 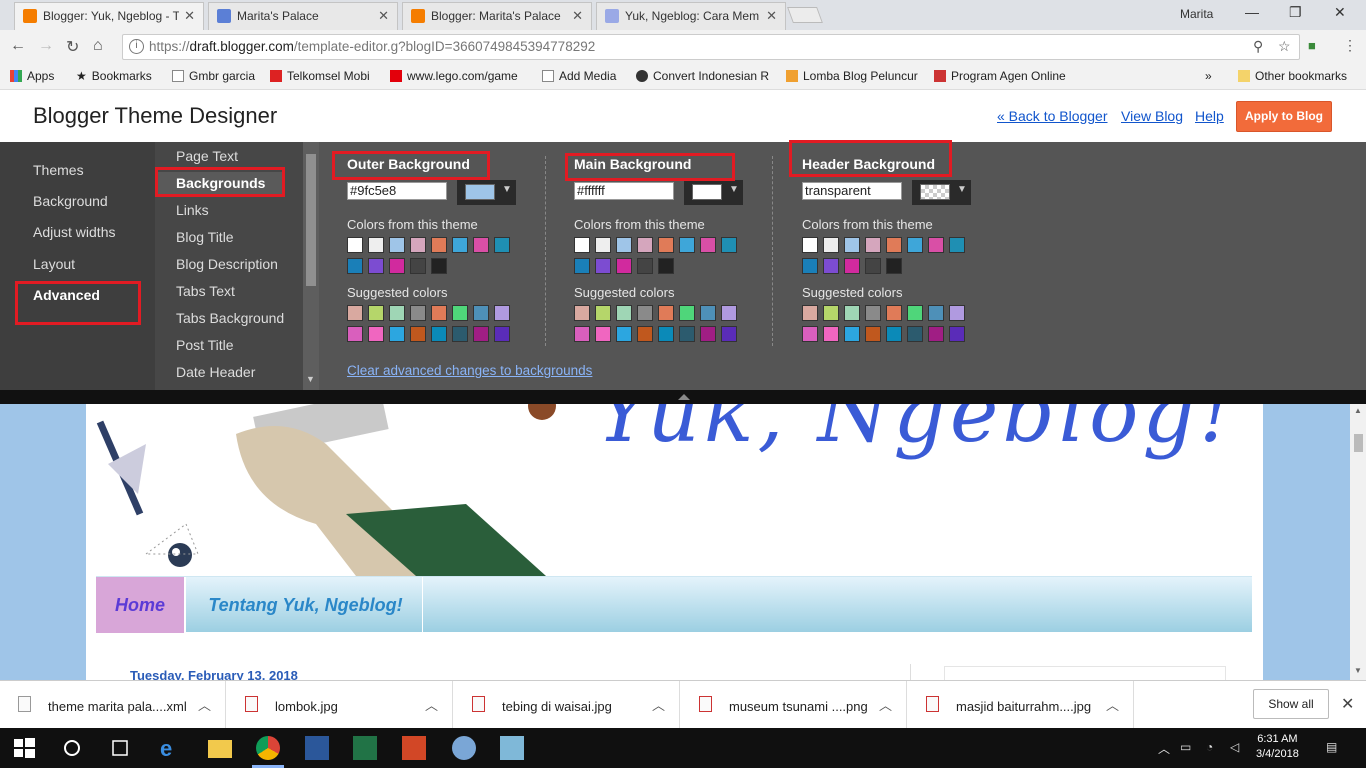 What do you see at coordinates (1284, 116) in the screenshot?
I see `apply-to-blog-button: Apply to Blog` at bounding box center [1284, 116].